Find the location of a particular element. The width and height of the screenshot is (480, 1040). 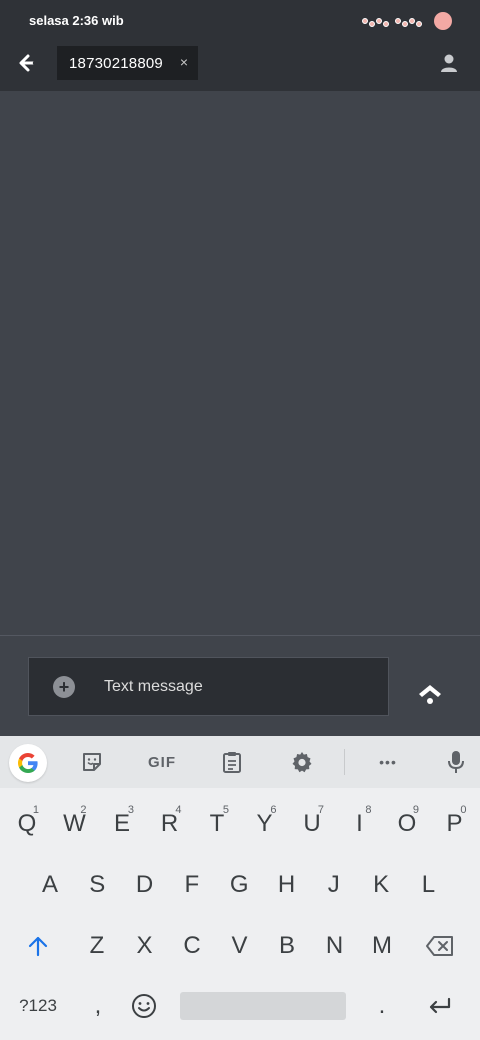

comma-key: , is located at coordinates (98, 1006).